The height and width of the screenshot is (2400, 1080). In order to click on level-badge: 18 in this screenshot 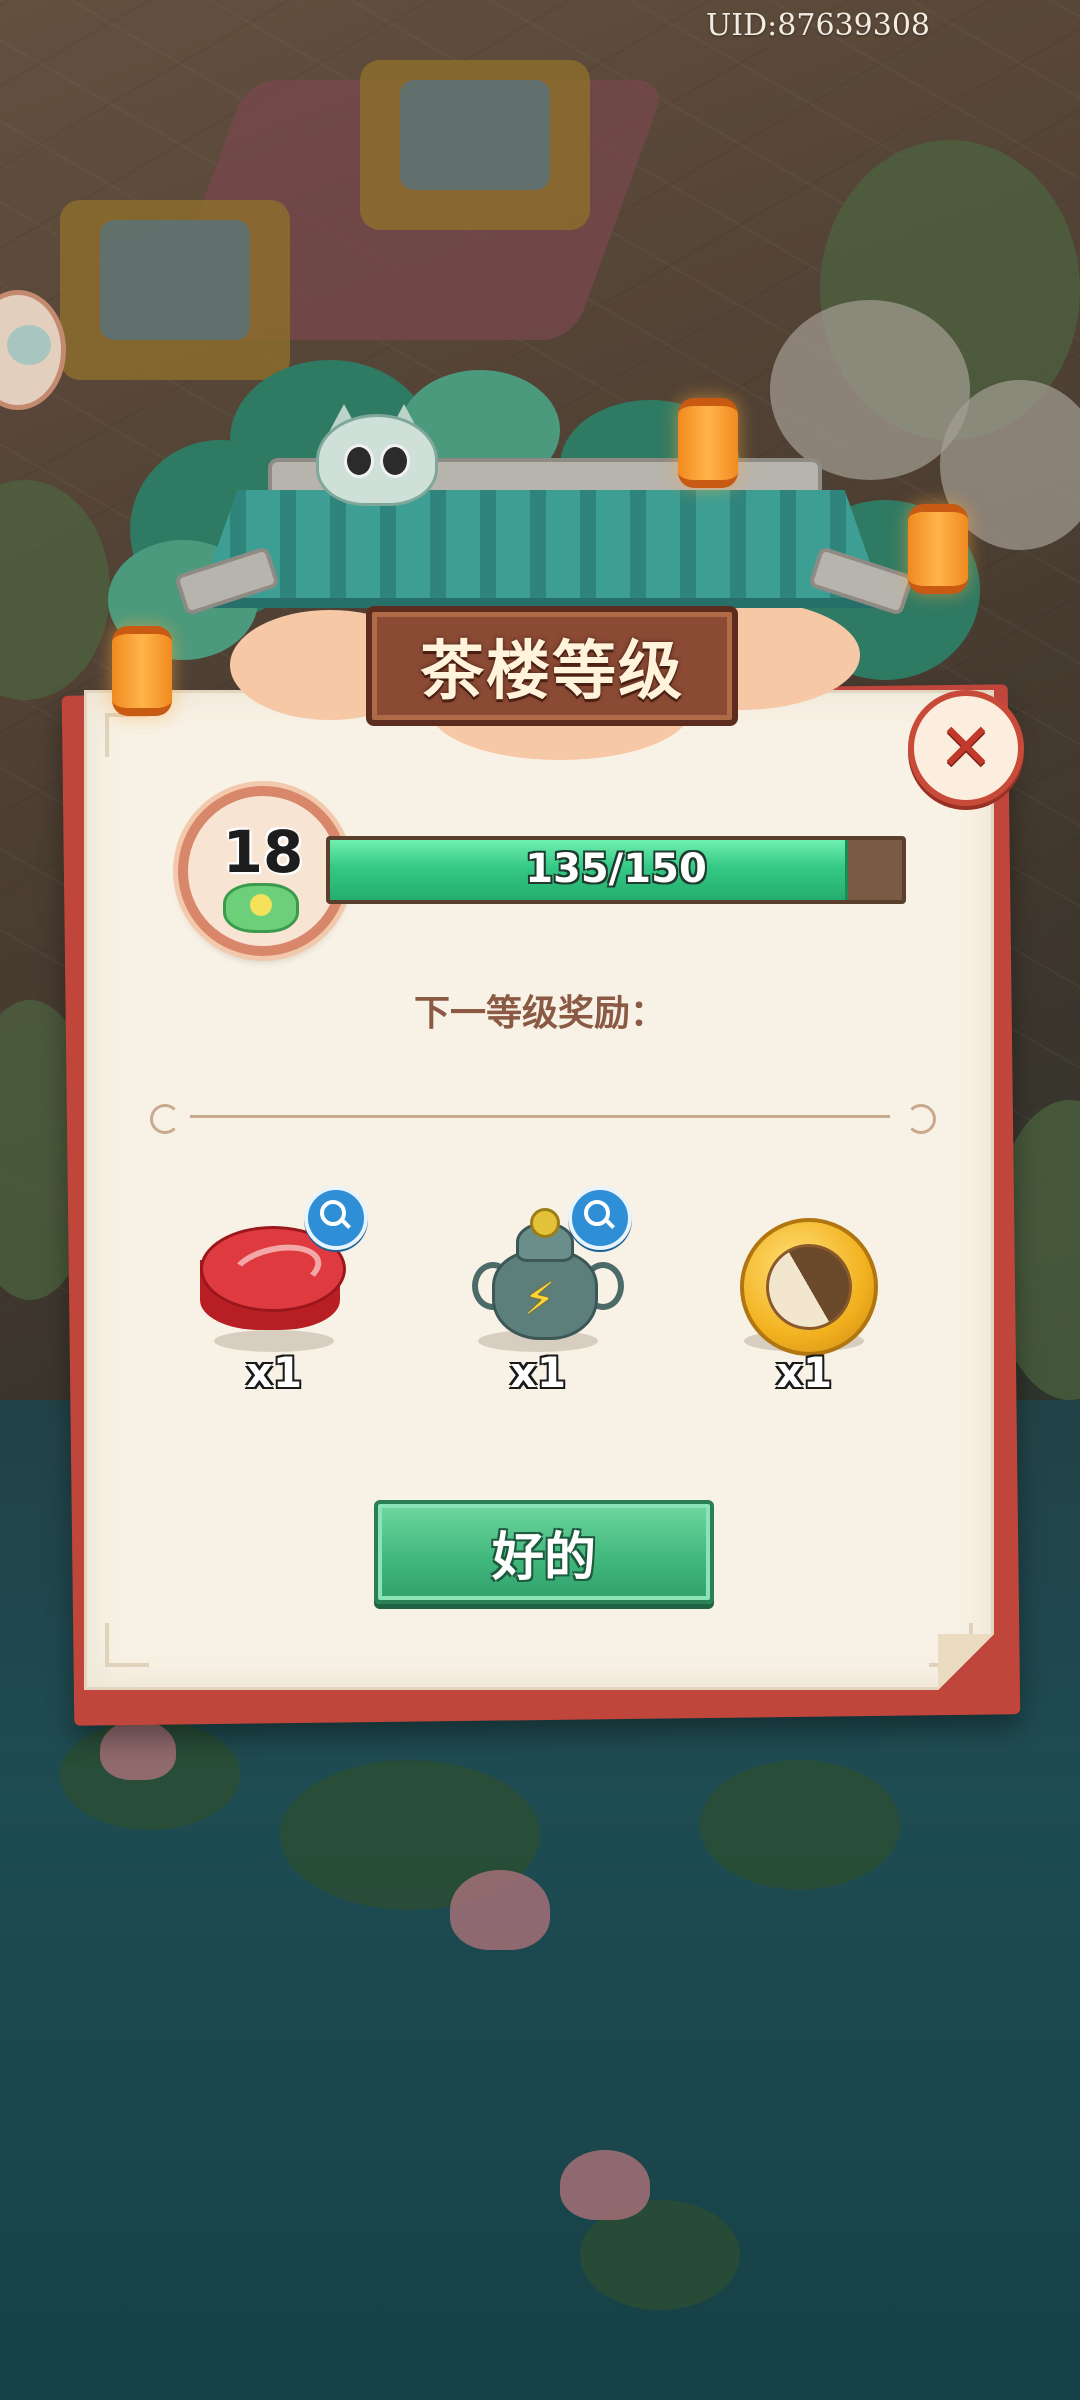, I will do `click(263, 871)`.